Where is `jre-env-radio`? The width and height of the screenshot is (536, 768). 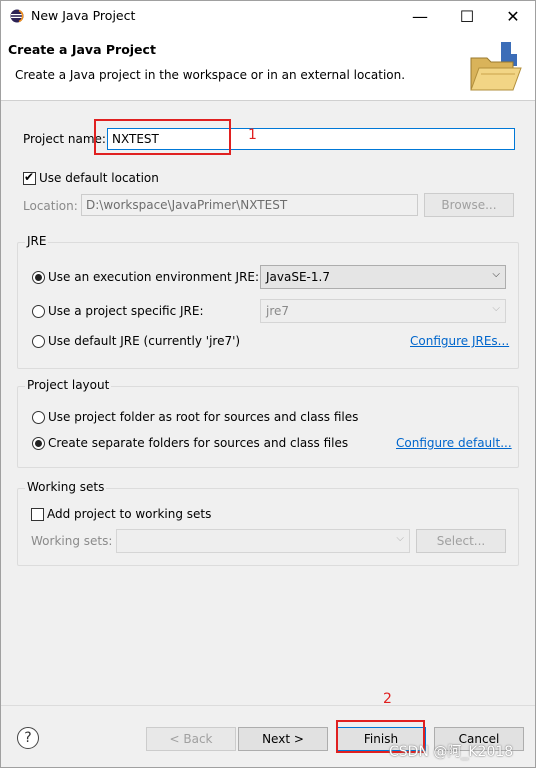 jre-env-radio is located at coordinates (38, 277).